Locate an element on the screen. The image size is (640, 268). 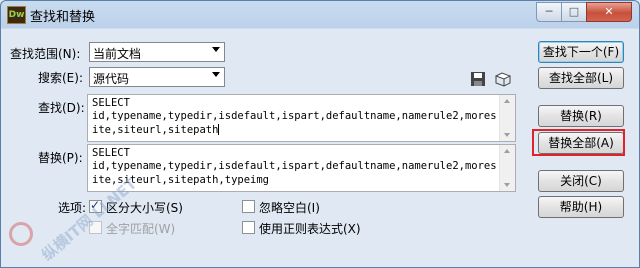
title-bar: Dw 查找和替换 ─ □ ✕ is located at coordinates (320, 14).